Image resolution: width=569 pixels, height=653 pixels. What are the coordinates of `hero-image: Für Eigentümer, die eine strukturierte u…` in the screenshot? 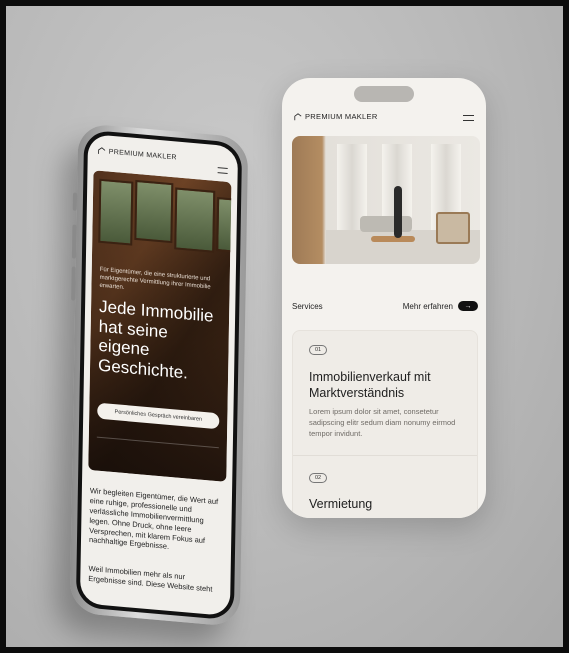 It's located at (160, 326).